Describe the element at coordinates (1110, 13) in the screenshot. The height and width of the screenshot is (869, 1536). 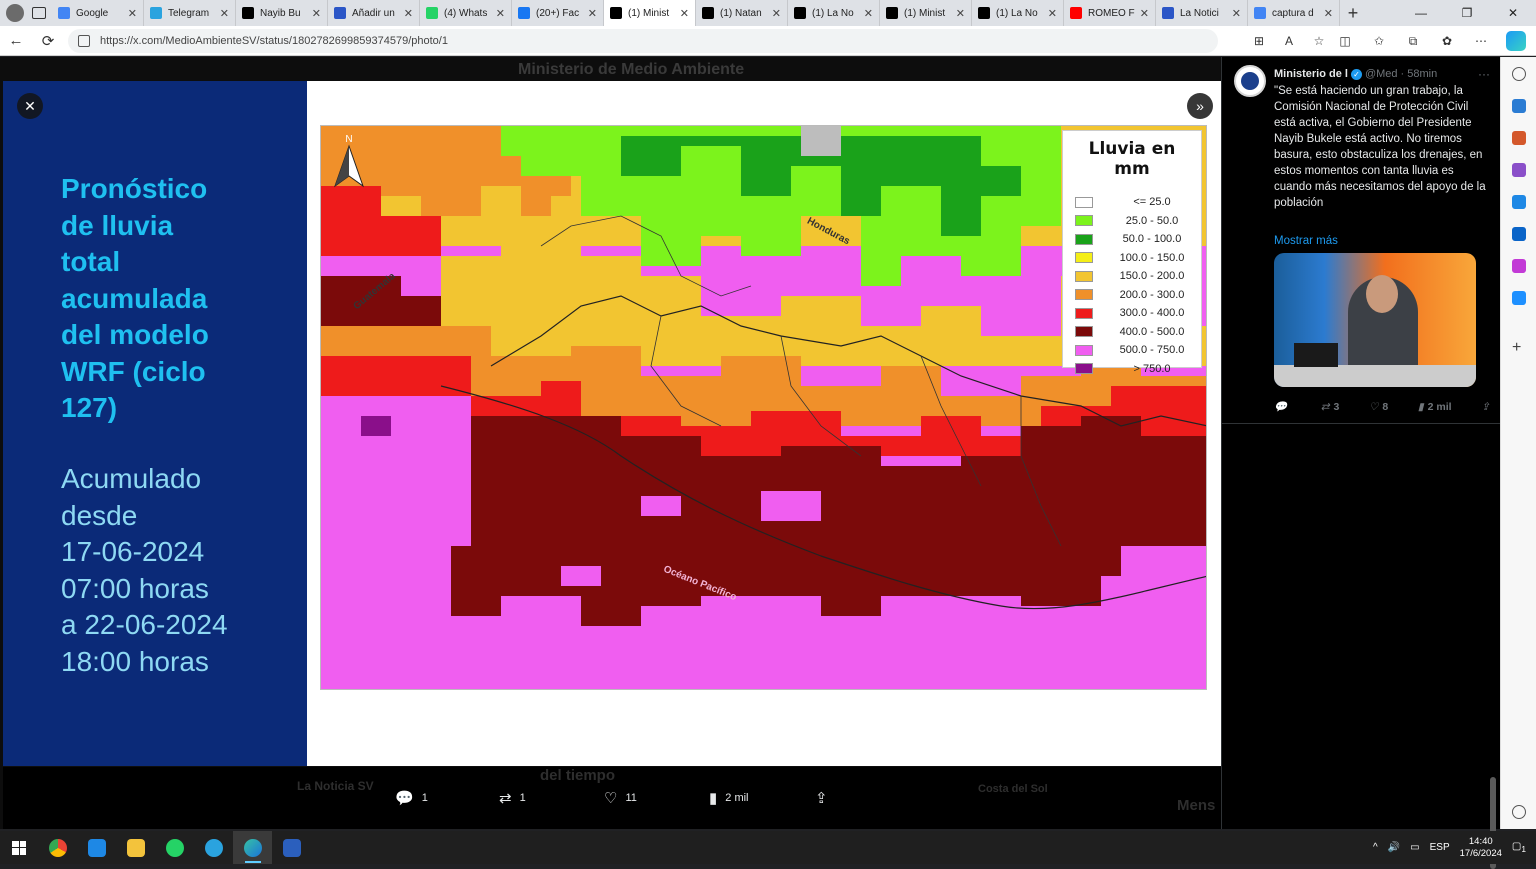
I see `browser-tab: ROMEO F ✕` at that location.